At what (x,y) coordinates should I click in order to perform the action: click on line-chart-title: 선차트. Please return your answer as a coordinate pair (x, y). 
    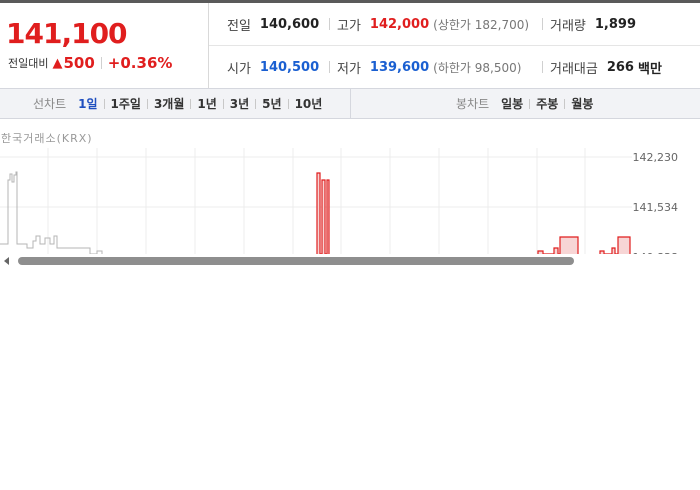
    Looking at the image, I should click on (50, 104).